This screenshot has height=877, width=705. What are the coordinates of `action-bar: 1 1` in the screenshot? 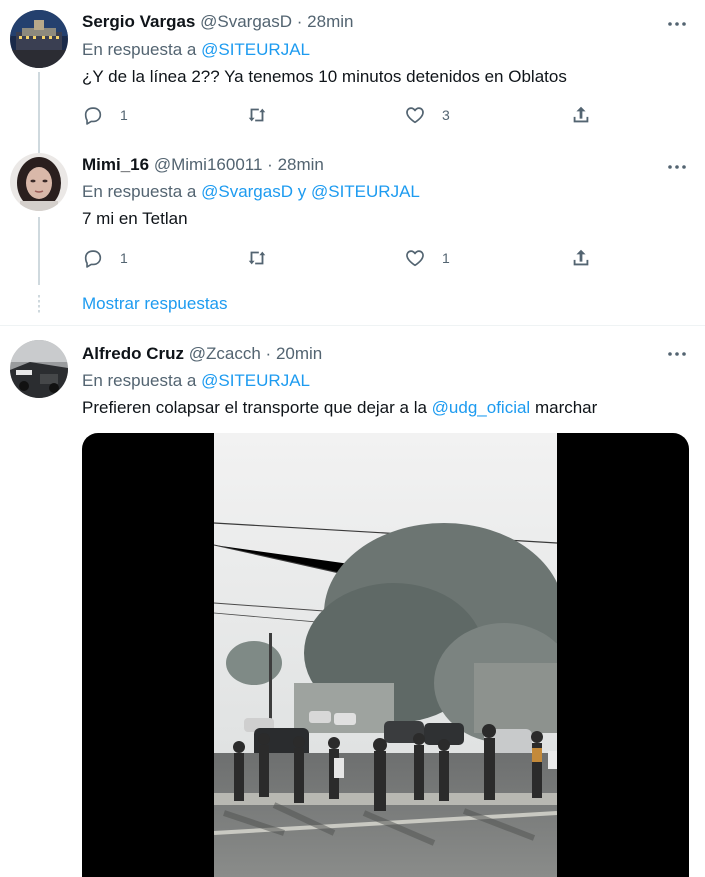 It's located at (337, 258).